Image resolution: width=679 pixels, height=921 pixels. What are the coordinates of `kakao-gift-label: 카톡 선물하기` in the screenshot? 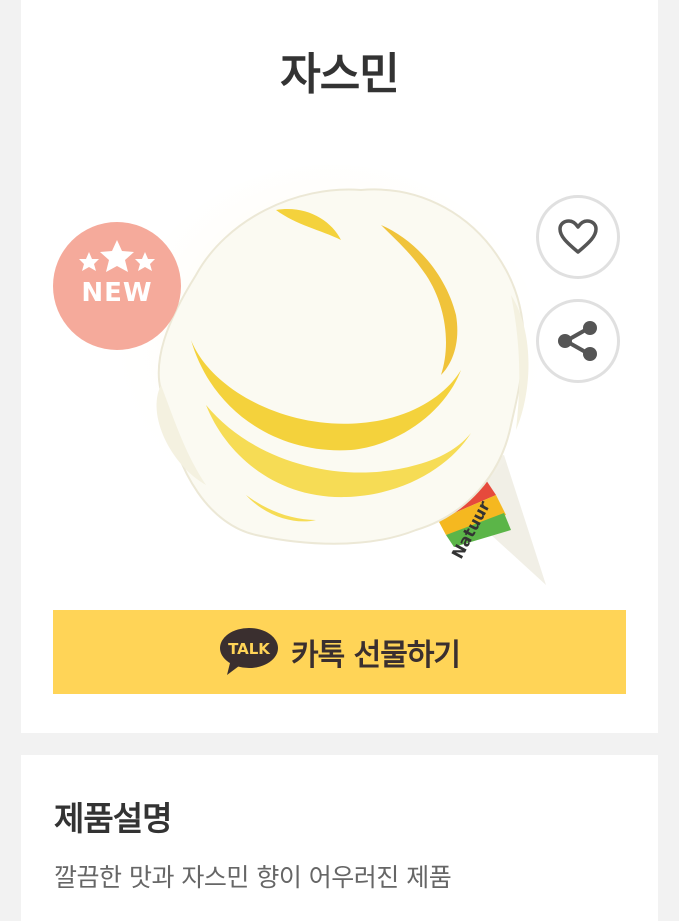 It's located at (375, 655).